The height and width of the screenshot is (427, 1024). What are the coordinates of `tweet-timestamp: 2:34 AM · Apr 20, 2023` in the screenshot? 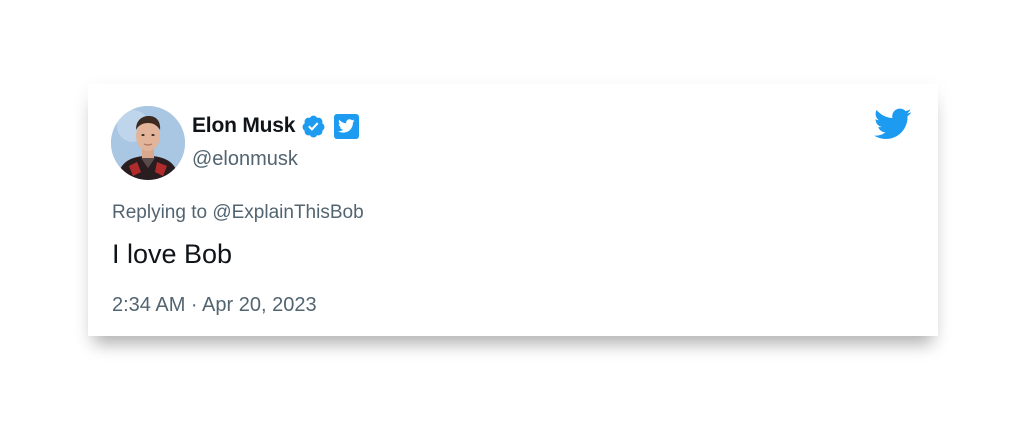 It's located at (214, 305).